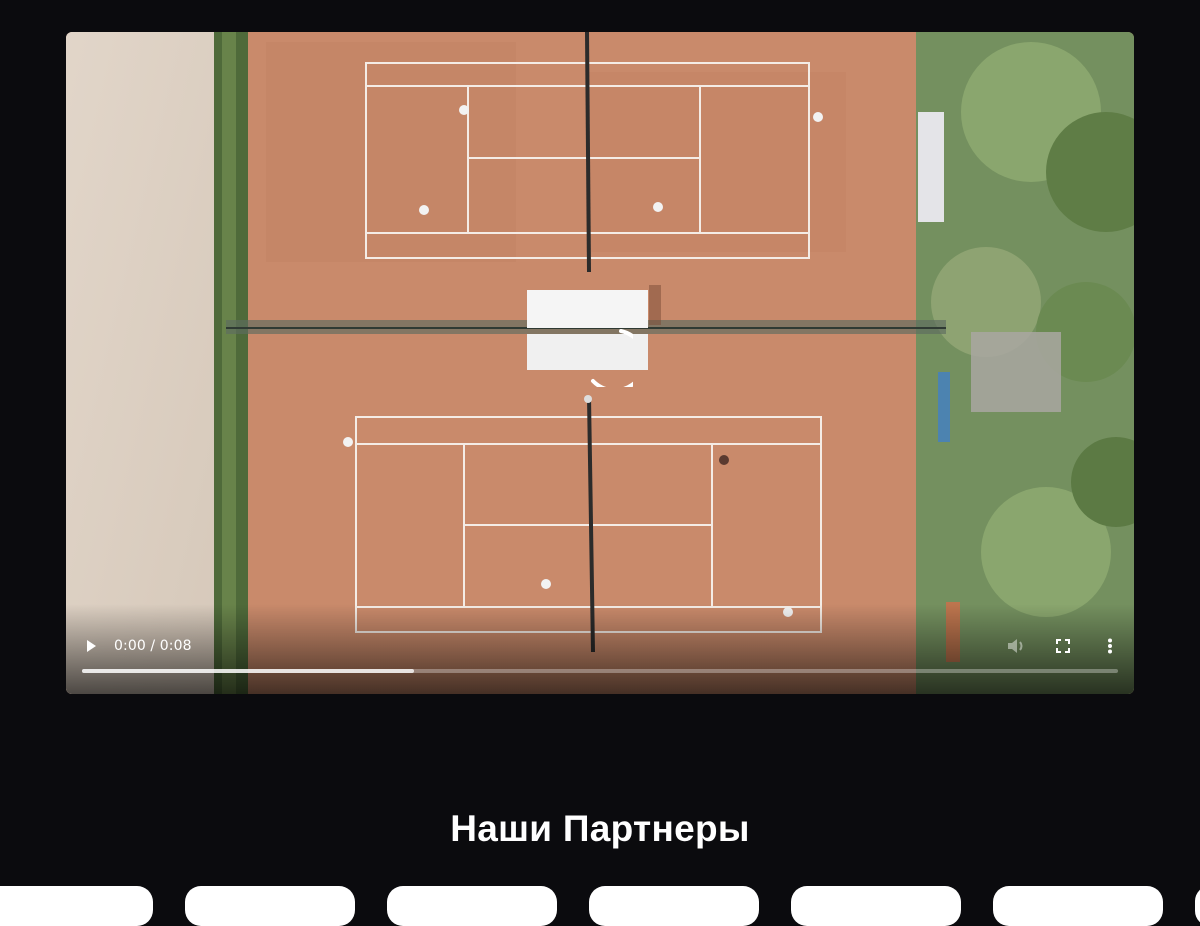 This screenshot has height=926, width=1200. I want to click on partners-title: Наши Партнеры, so click(600, 828).